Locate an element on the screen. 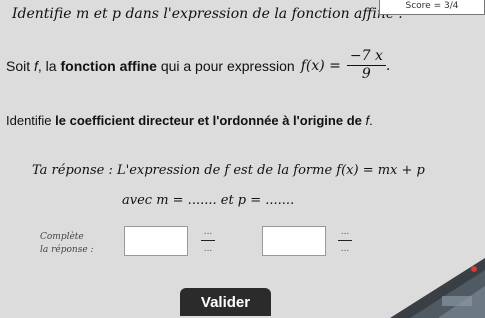 Image resolution: width=485 pixels, height=318 pixels. function-formula: f(x) = −7 x 9 . is located at coordinates (346, 65).